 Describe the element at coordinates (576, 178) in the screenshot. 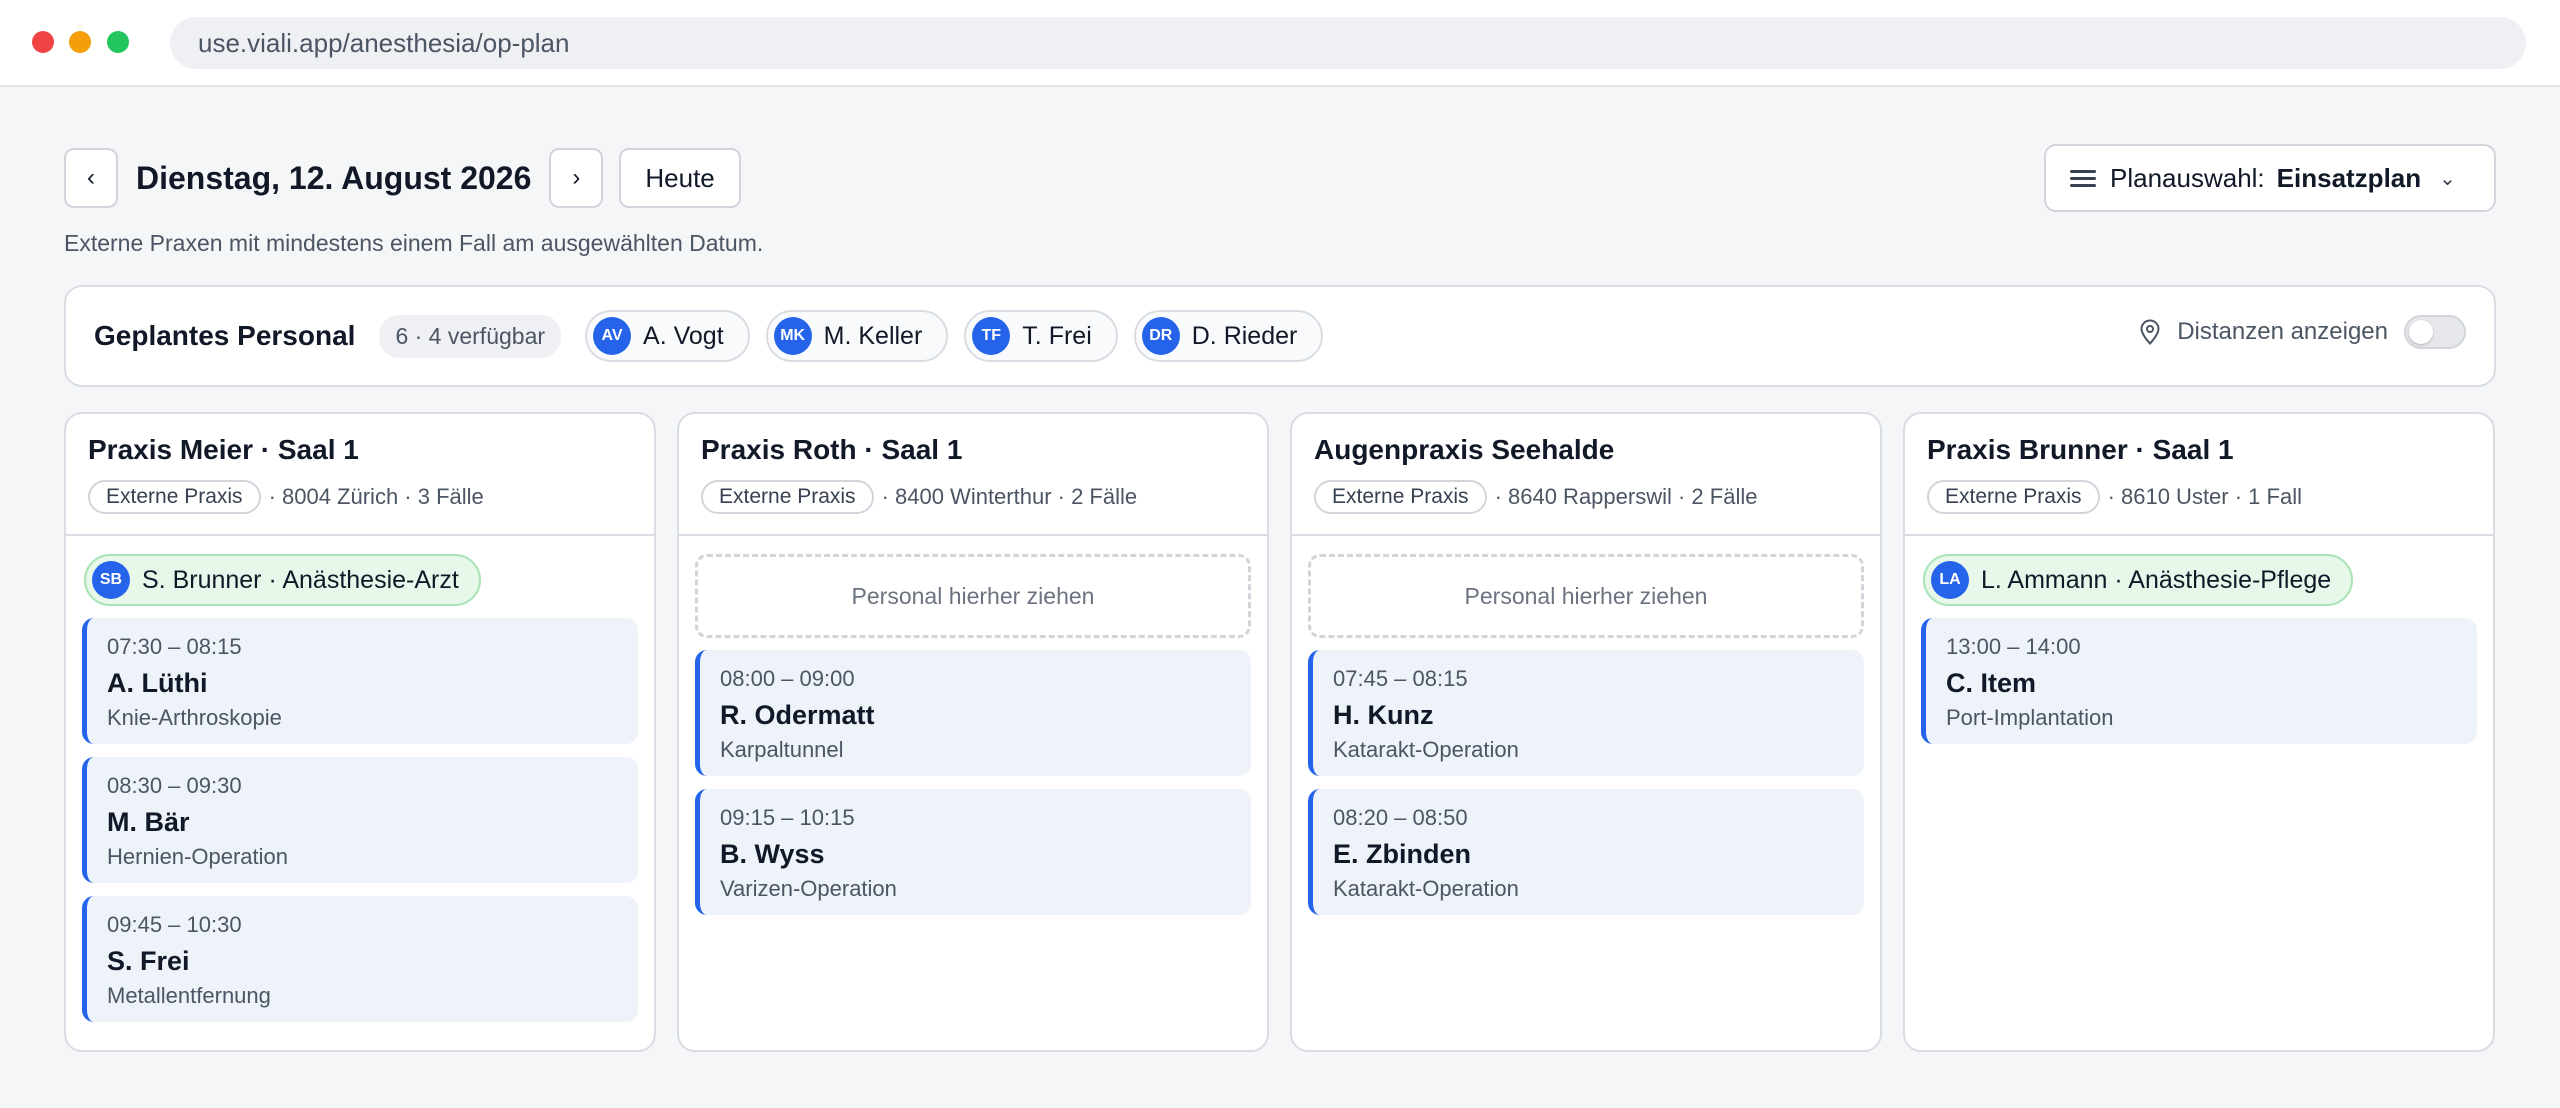

I see `next-day-button: ›` at that location.